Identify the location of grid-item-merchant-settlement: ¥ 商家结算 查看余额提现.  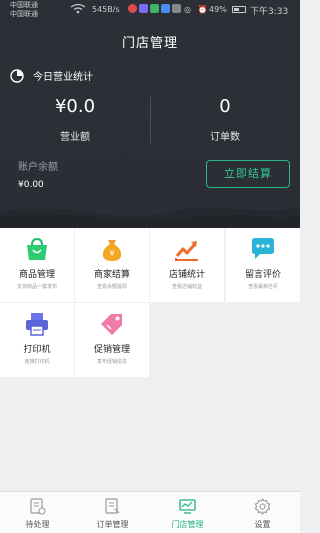
(112, 265).